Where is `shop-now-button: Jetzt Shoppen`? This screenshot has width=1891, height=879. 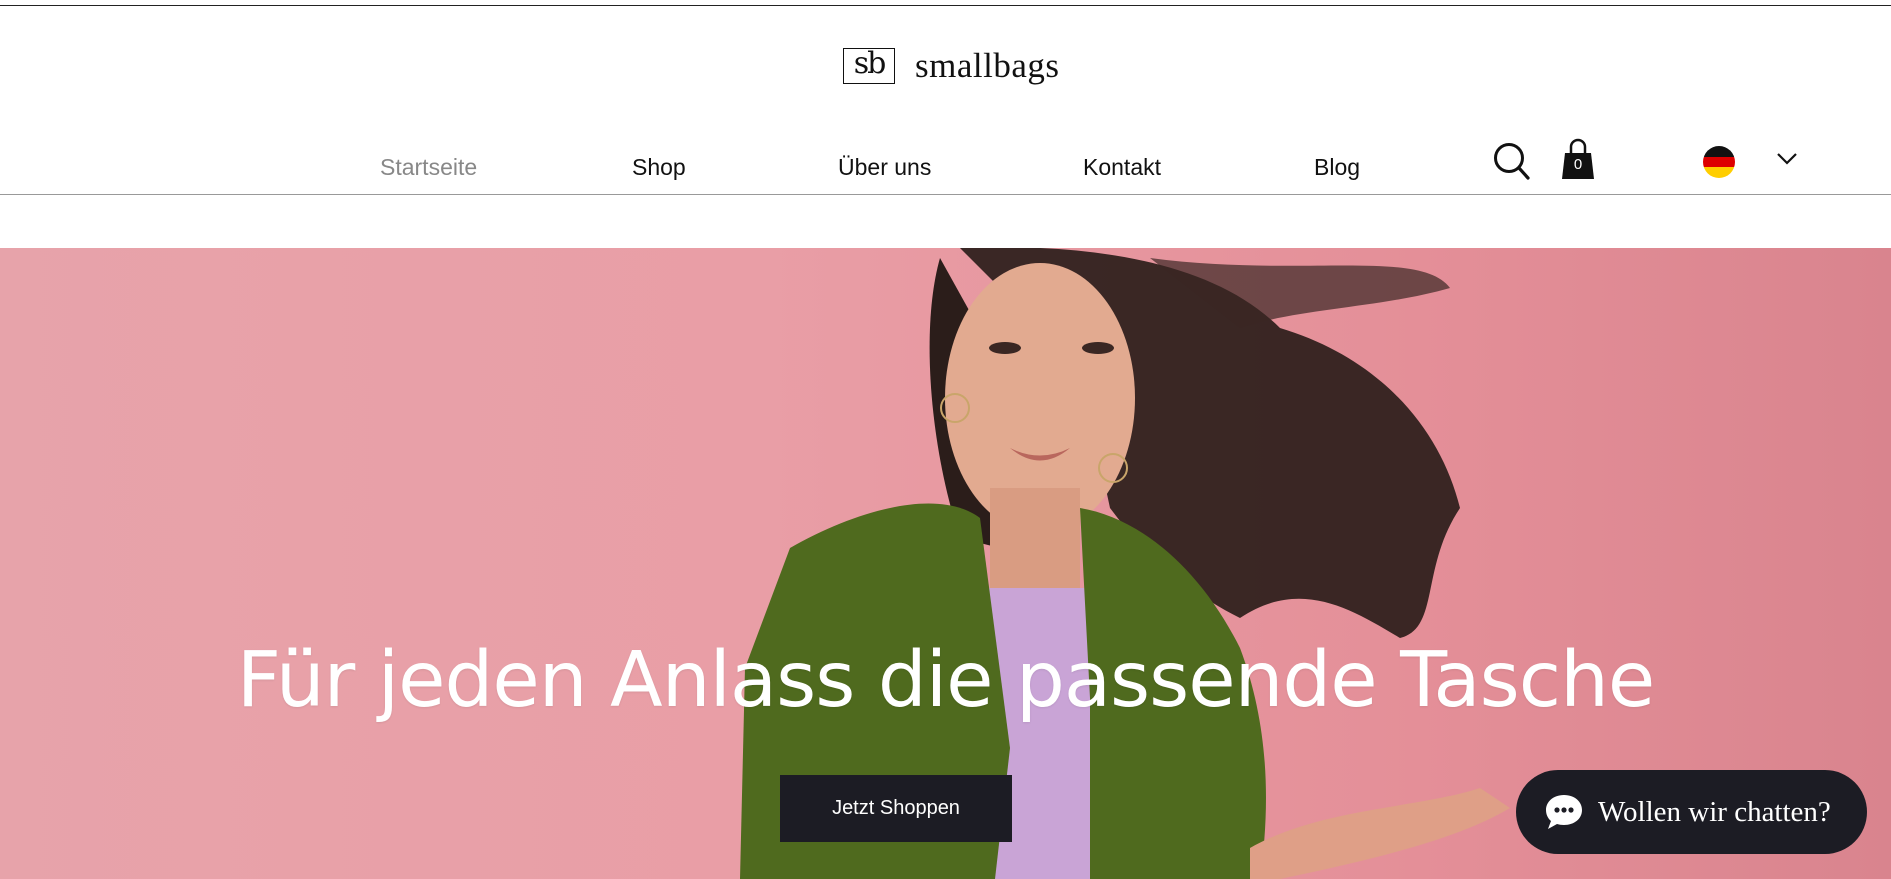
shop-now-button: Jetzt Shoppen is located at coordinates (896, 808).